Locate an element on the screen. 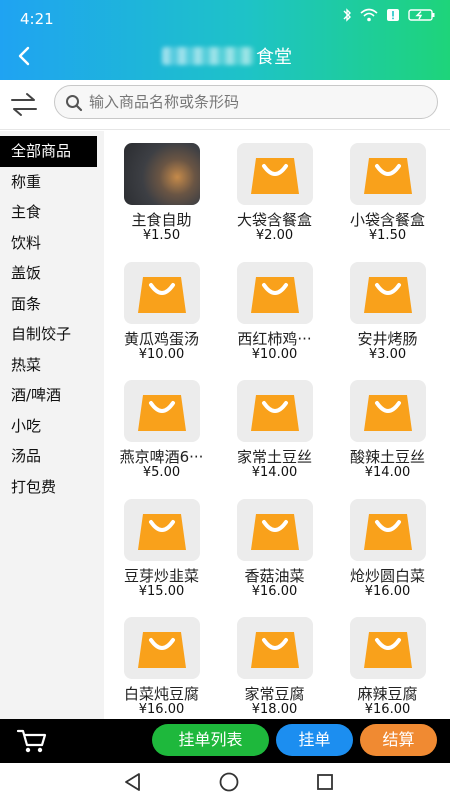  category-item: 小吃 is located at coordinates (52, 426).